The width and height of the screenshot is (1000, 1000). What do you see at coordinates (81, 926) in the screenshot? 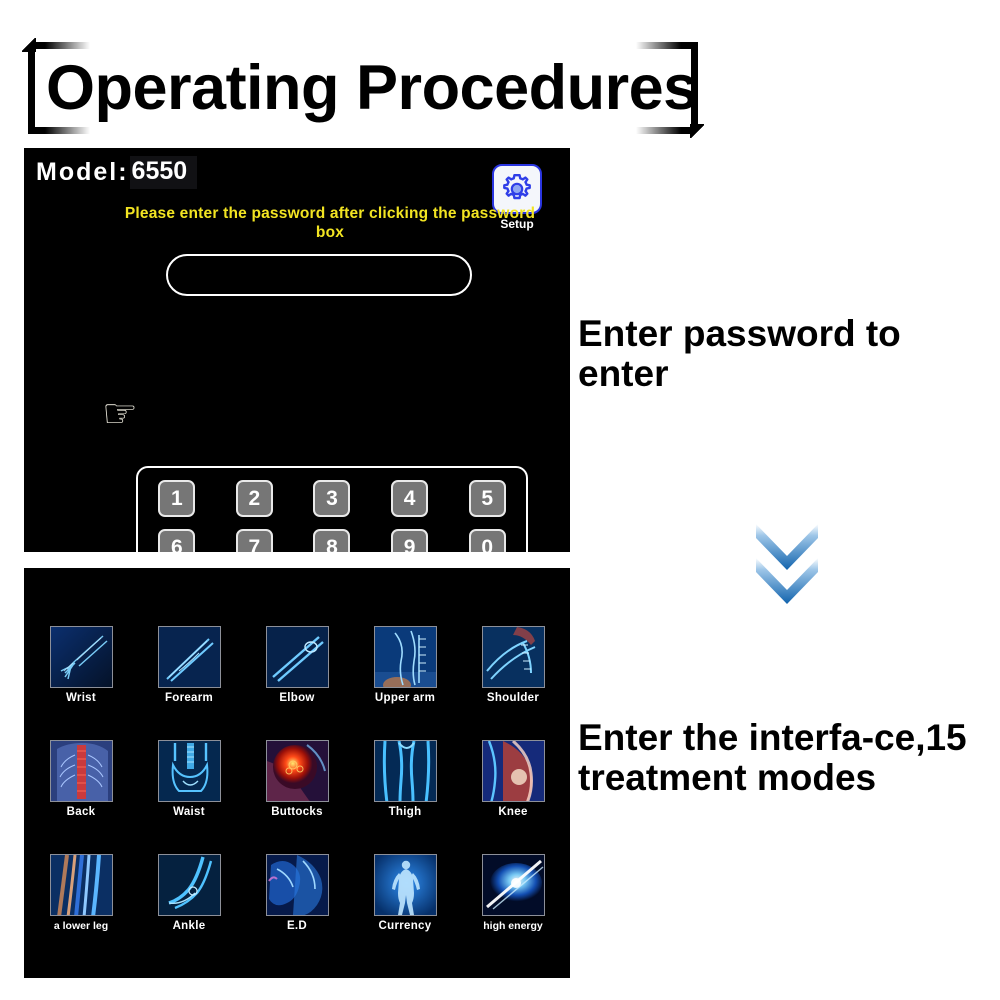
I see `mode-label: a lower leg` at bounding box center [81, 926].